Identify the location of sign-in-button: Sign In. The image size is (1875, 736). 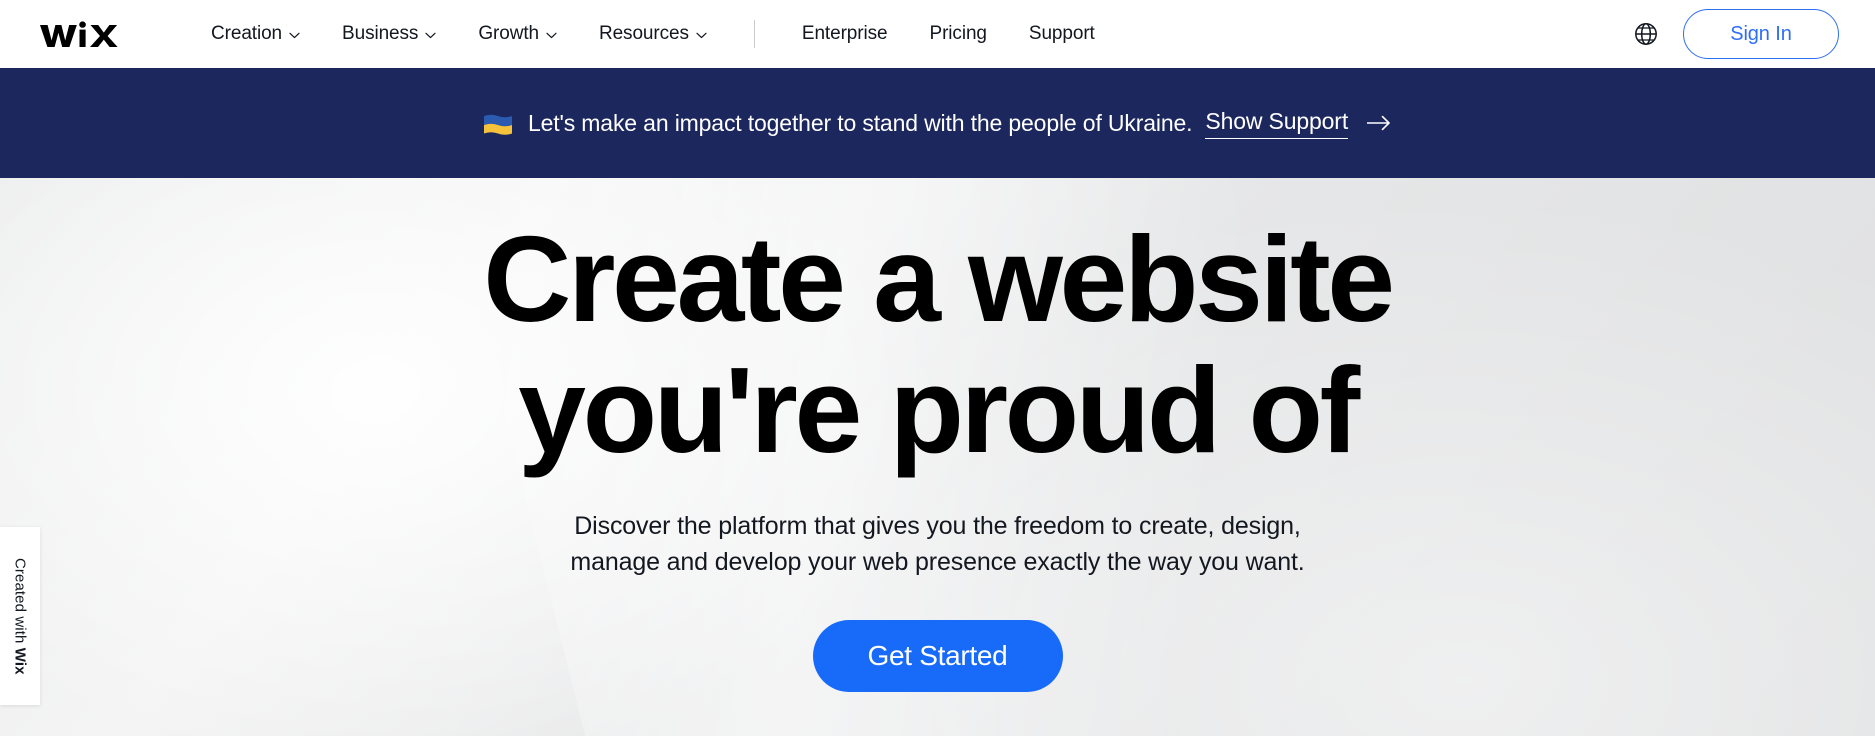
(1761, 34).